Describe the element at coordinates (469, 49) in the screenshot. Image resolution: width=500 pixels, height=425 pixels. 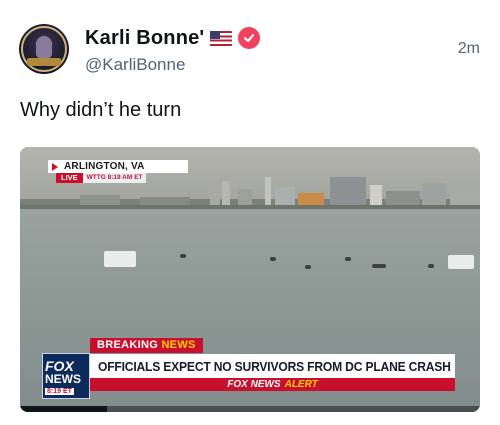
I see `post-timestamp: 2m` at that location.